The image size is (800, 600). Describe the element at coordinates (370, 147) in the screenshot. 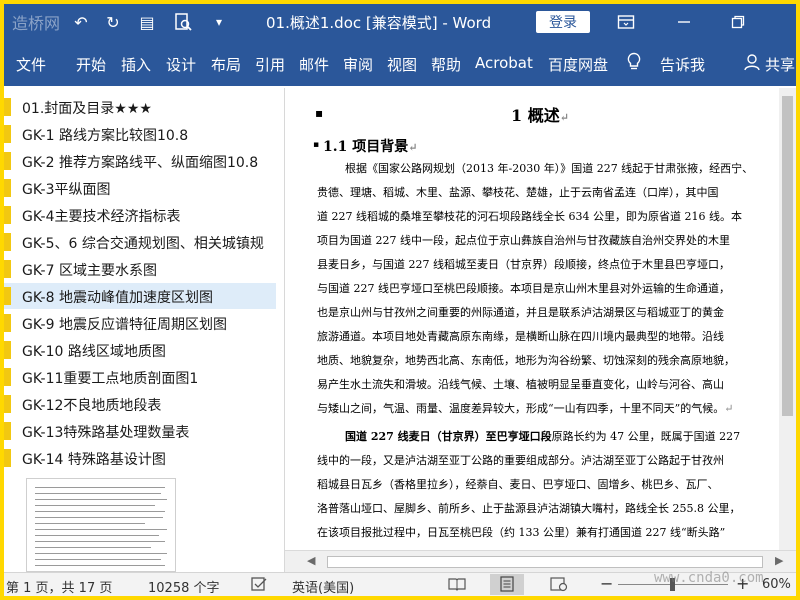

I see `heading-2: 1.1 项目背景↵` at that location.